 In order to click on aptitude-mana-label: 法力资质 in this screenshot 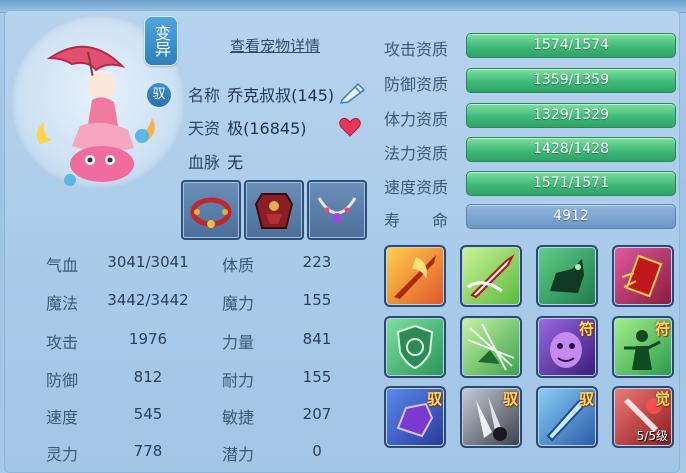, I will do `click(416, 153)`.